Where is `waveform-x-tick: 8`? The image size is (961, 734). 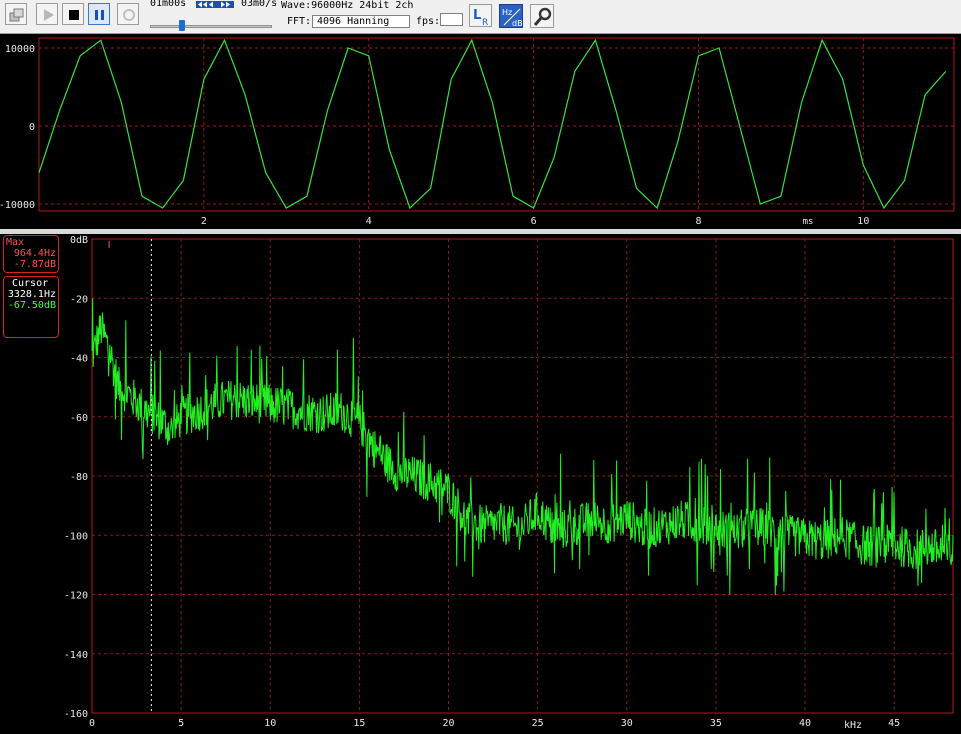 waveform-x-tick: 8 is located at coordinates (698, 221).